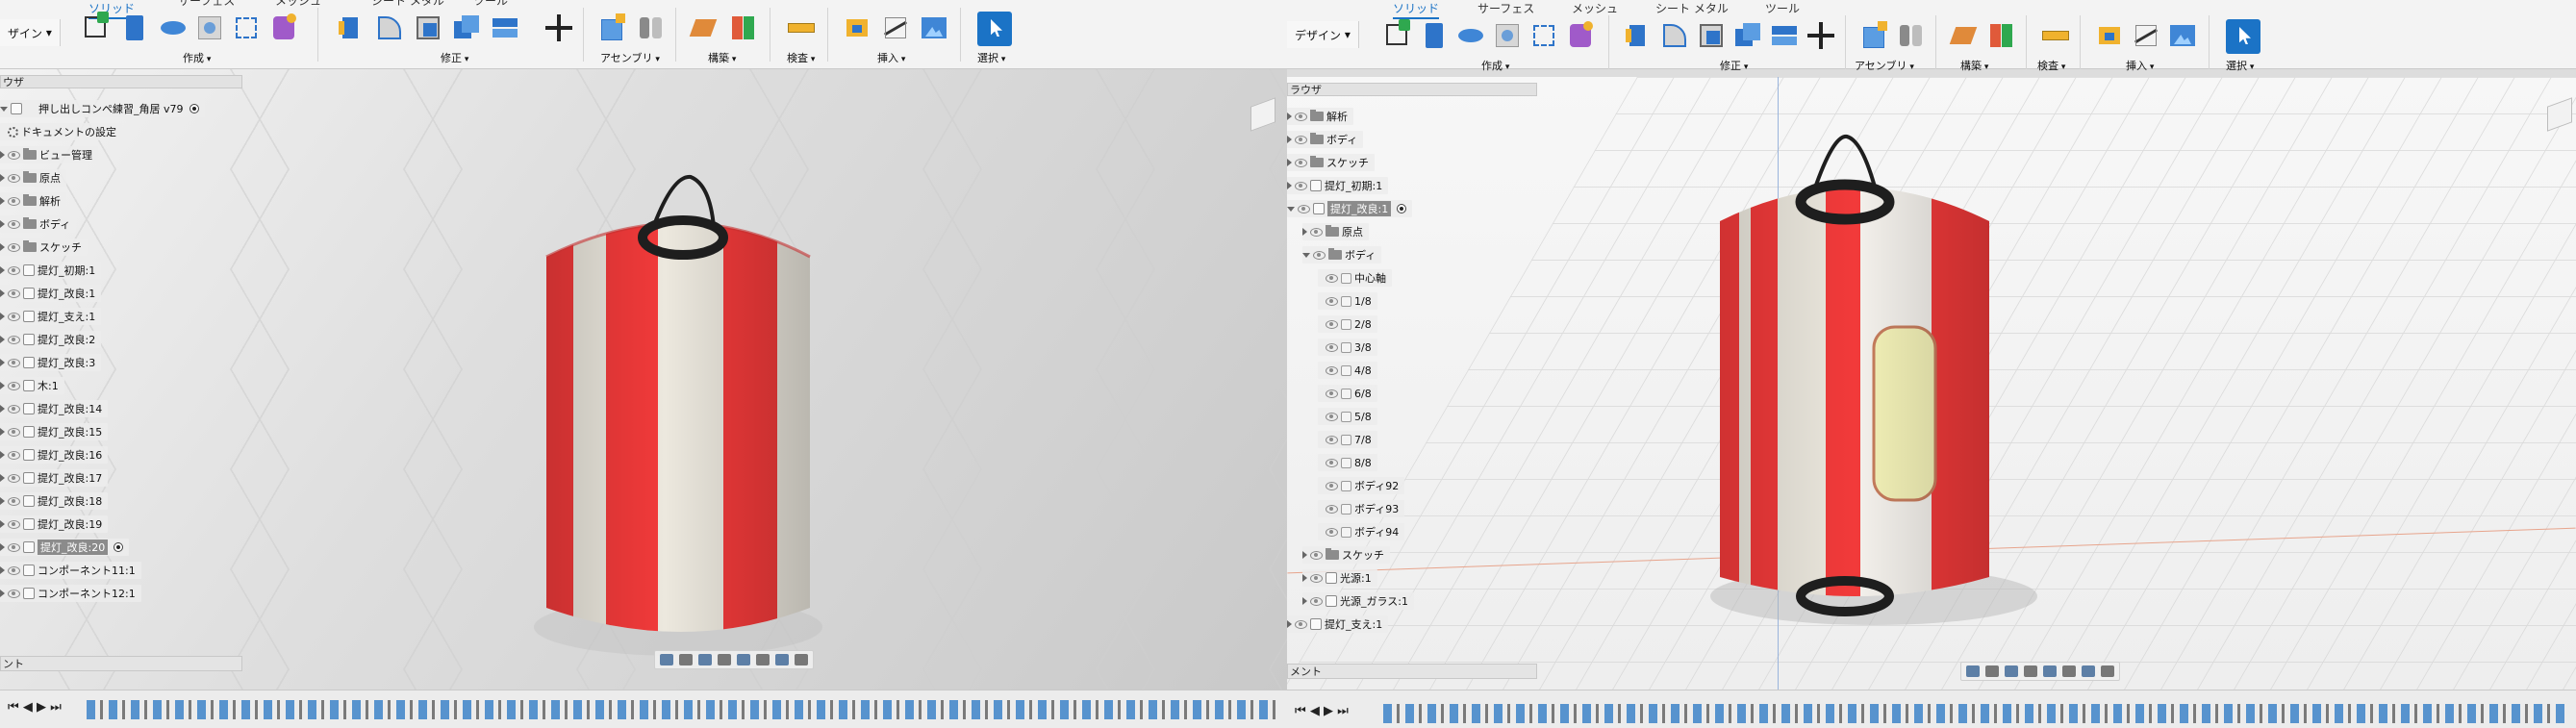 This screenshot has width=2576, height=728. What do you see at coordinates (1347, 393) in the screenshot?
I see `browser-item: 6/8` at bounding box center [1347, 393].